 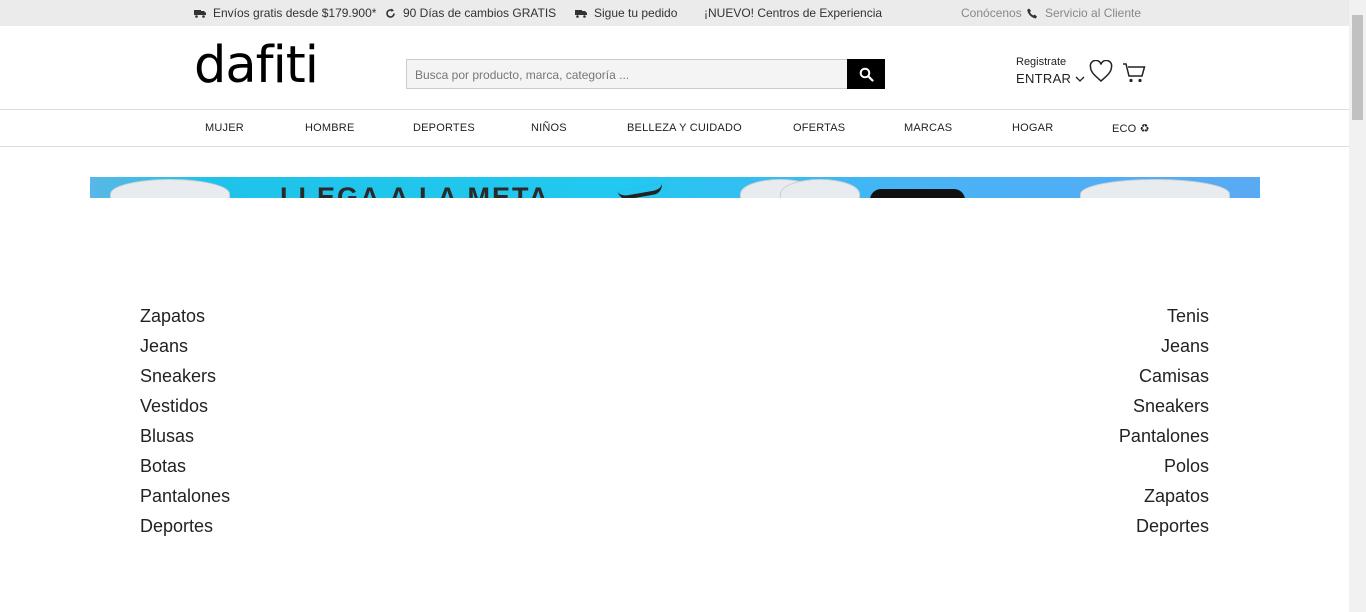 What do you see at coordinates (684, 128) in the screenshot?
I see `nav-item-belleza: BELLEZA Y CUIDADO` at bounding box center [684, 128].